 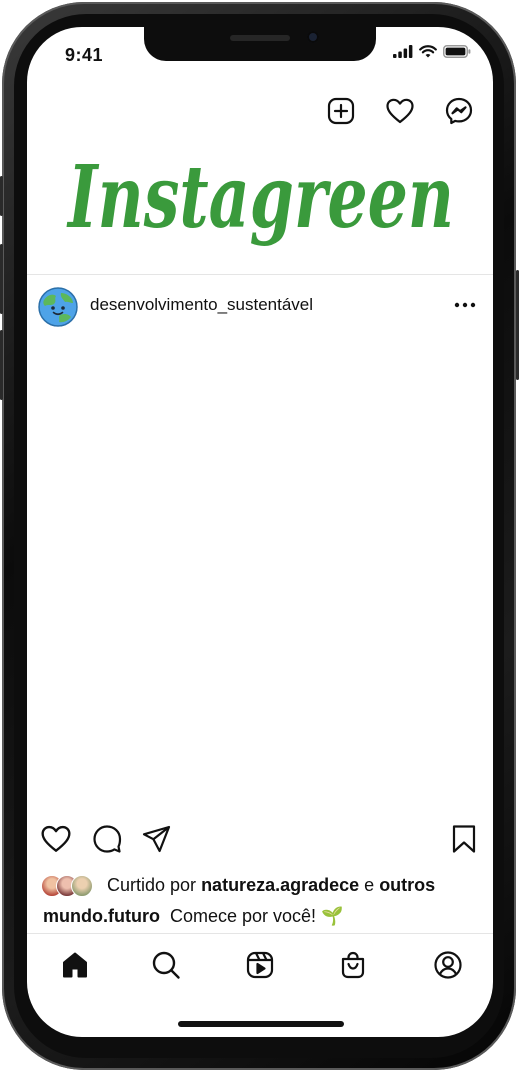 What do you see at coordinates (82, 886) in the screenshot?
I see `liker-avatar` at bounding box center [82, 886].